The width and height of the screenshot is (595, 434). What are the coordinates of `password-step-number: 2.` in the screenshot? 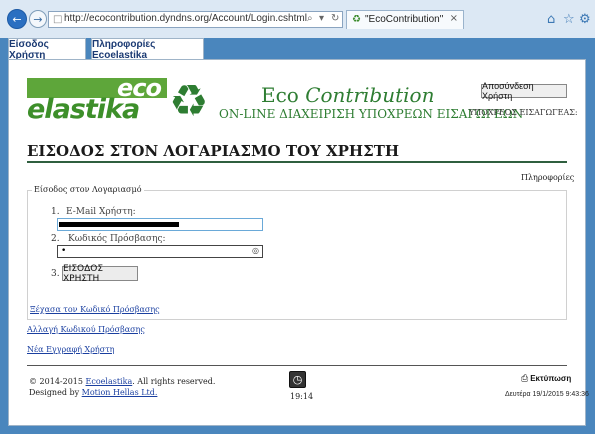 It's located at (55, 239).